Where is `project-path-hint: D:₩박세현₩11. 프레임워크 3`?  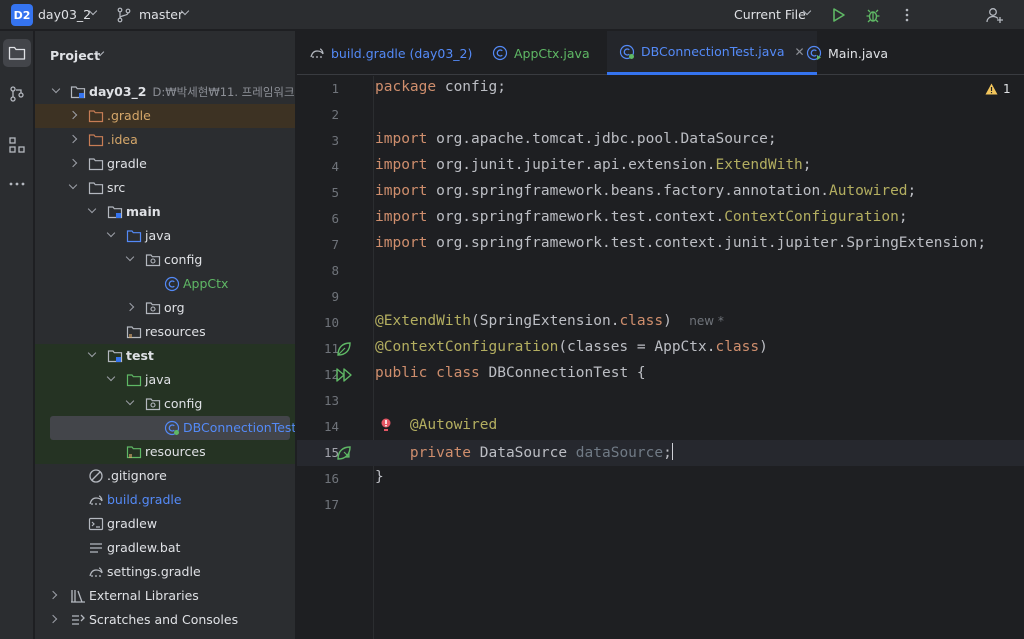
project-path-hint: D:₩박세현₩11. 프레임워크 3 is located at coordinates (224, 92).